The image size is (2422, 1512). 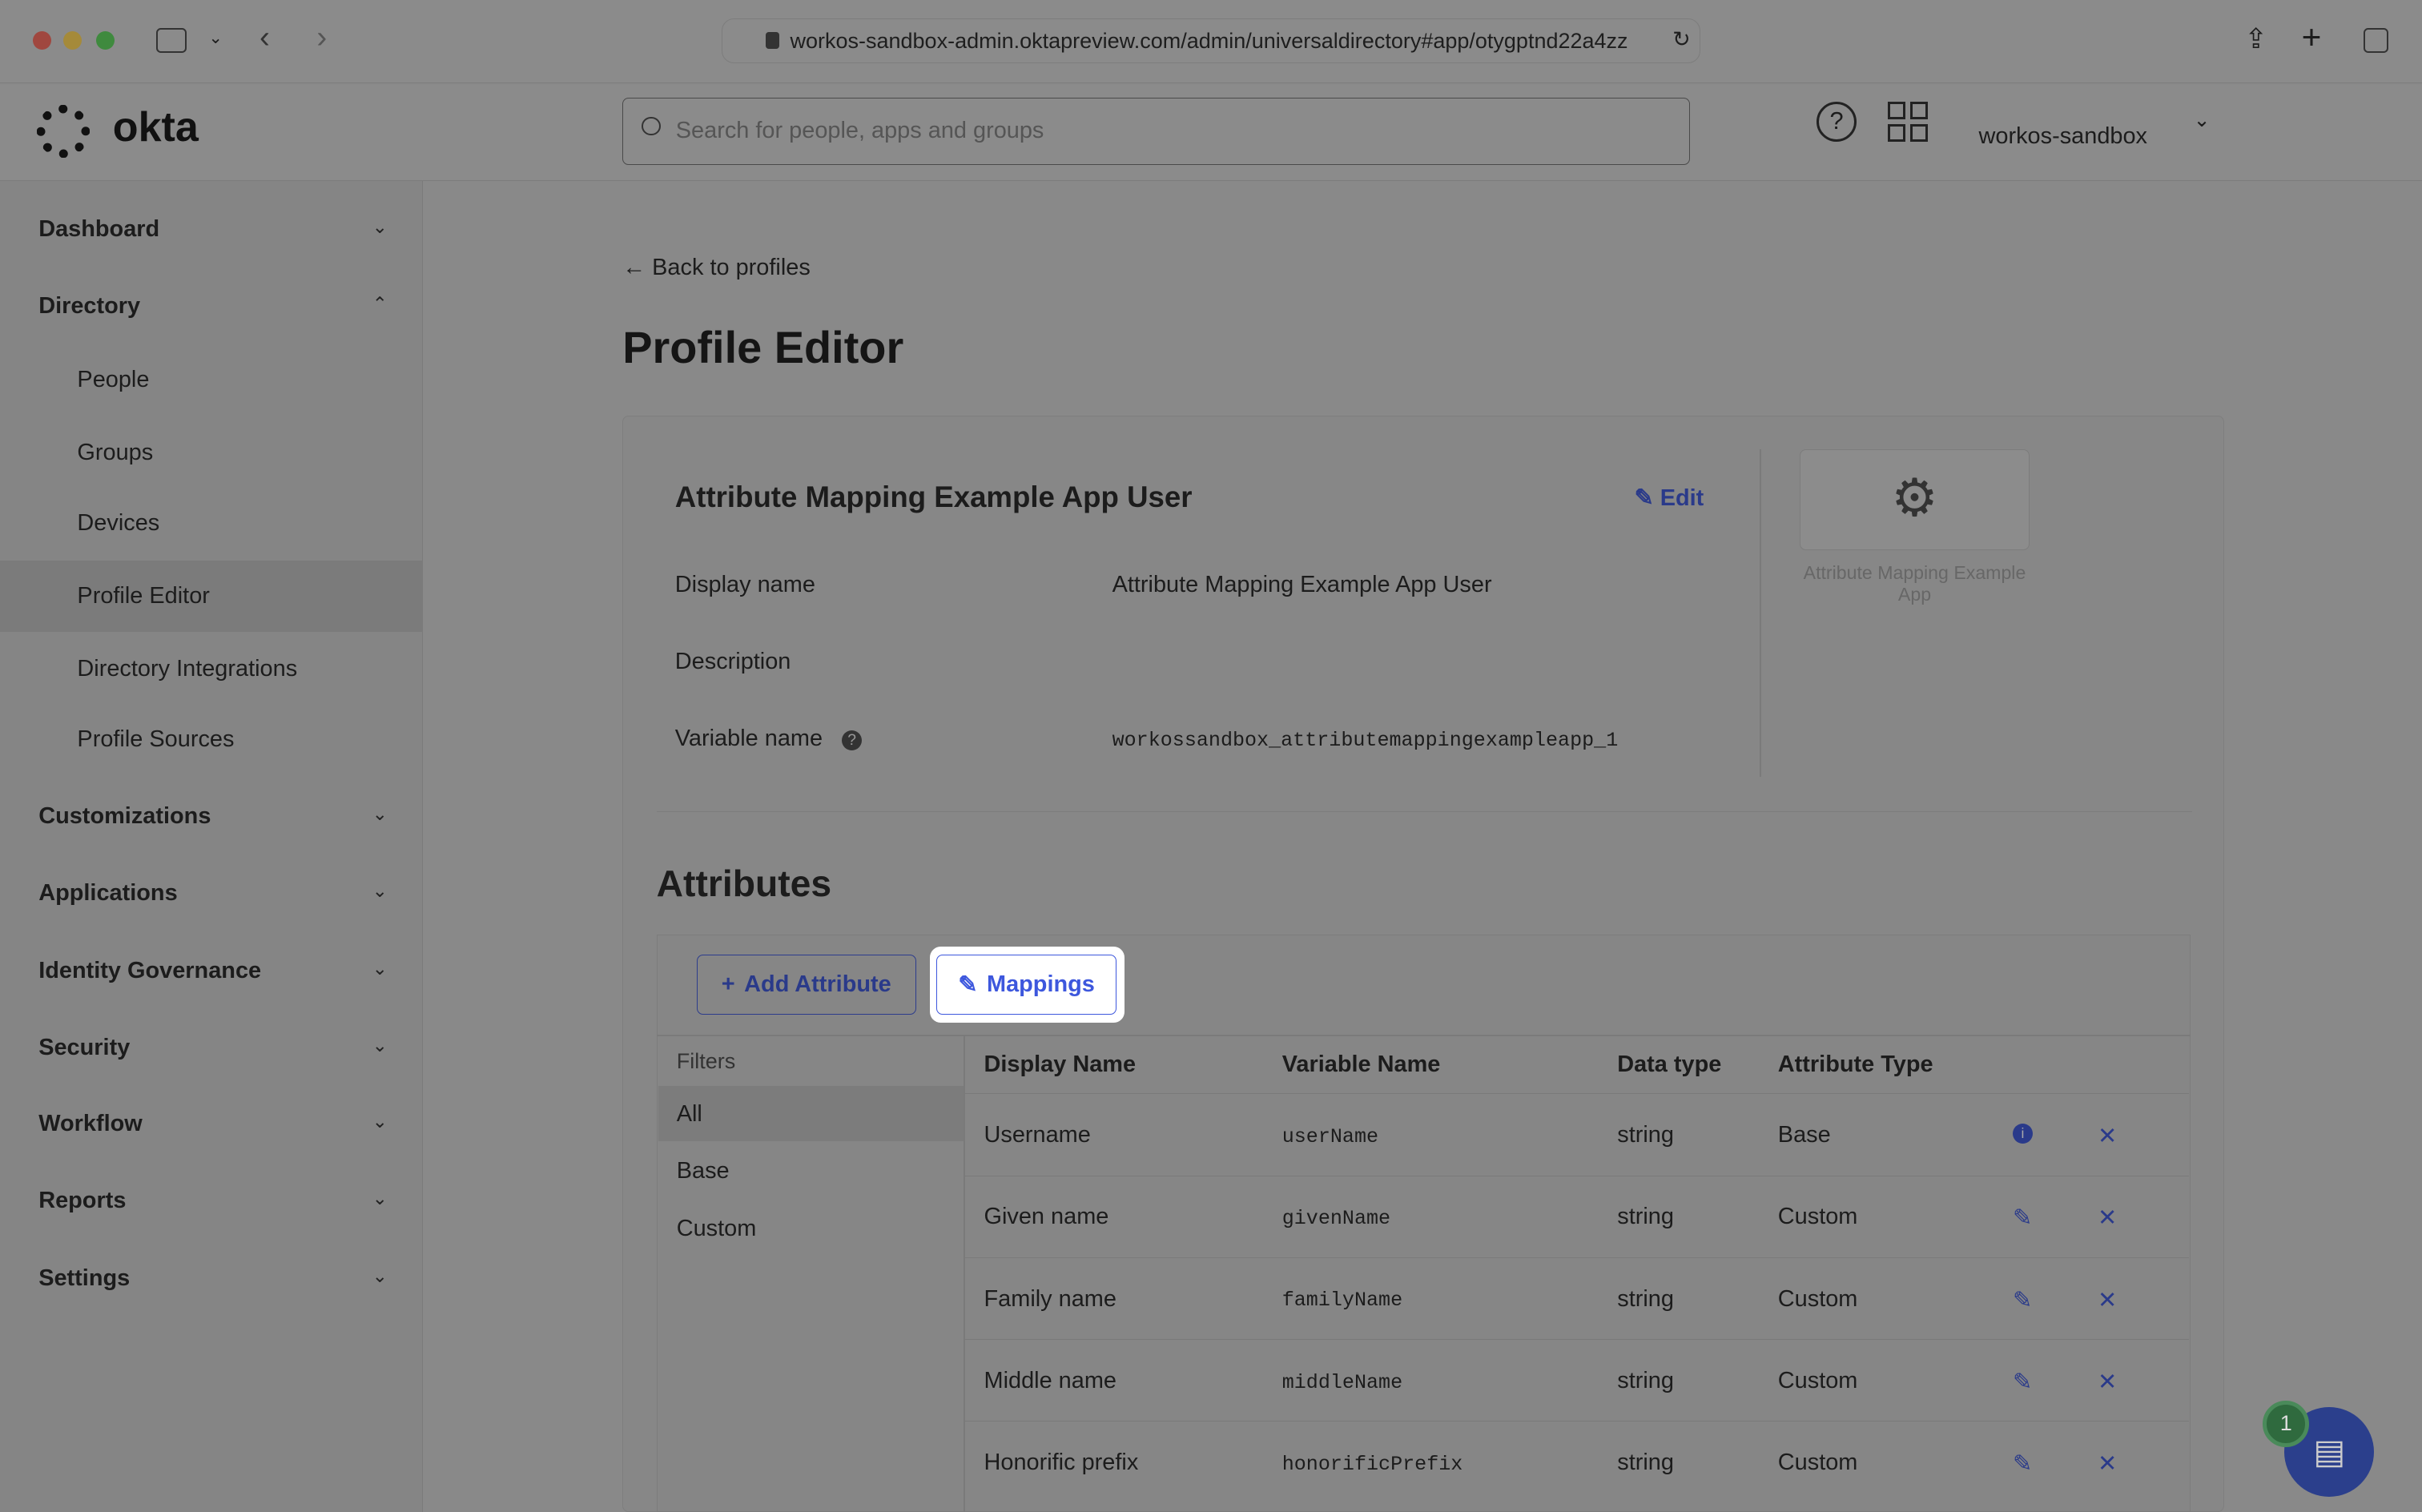 I want to click on back-to-profiles-link: ← Back to profiles, so click(x=716, y=268).